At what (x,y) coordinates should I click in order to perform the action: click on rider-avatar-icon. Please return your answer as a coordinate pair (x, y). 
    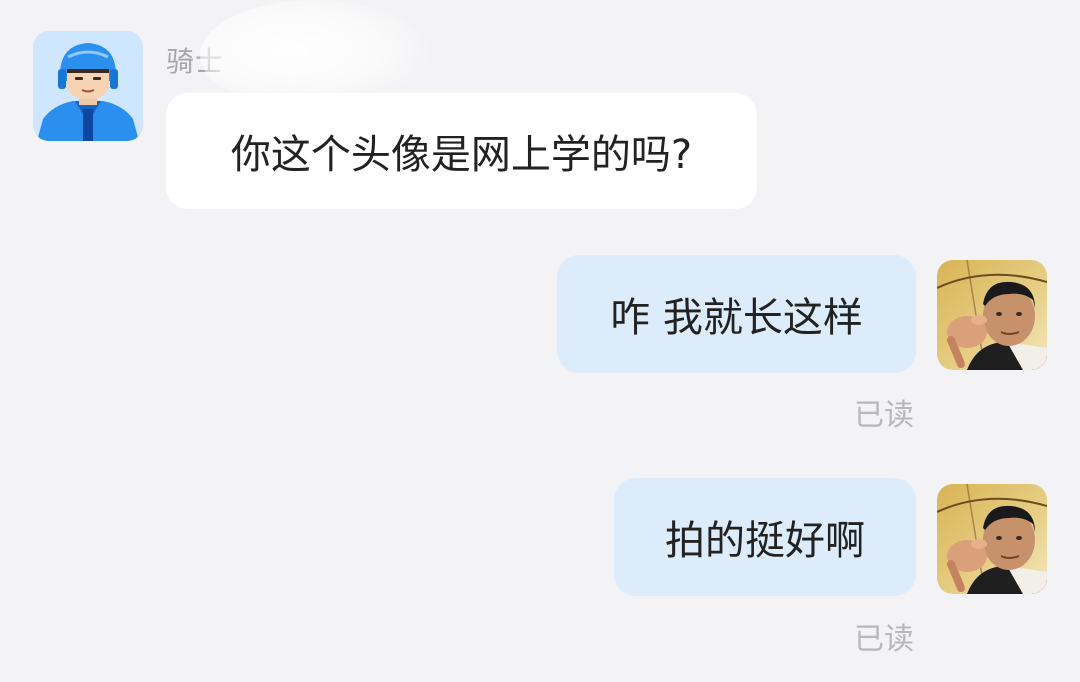
    Looking at the image, I should click on (88, 86).